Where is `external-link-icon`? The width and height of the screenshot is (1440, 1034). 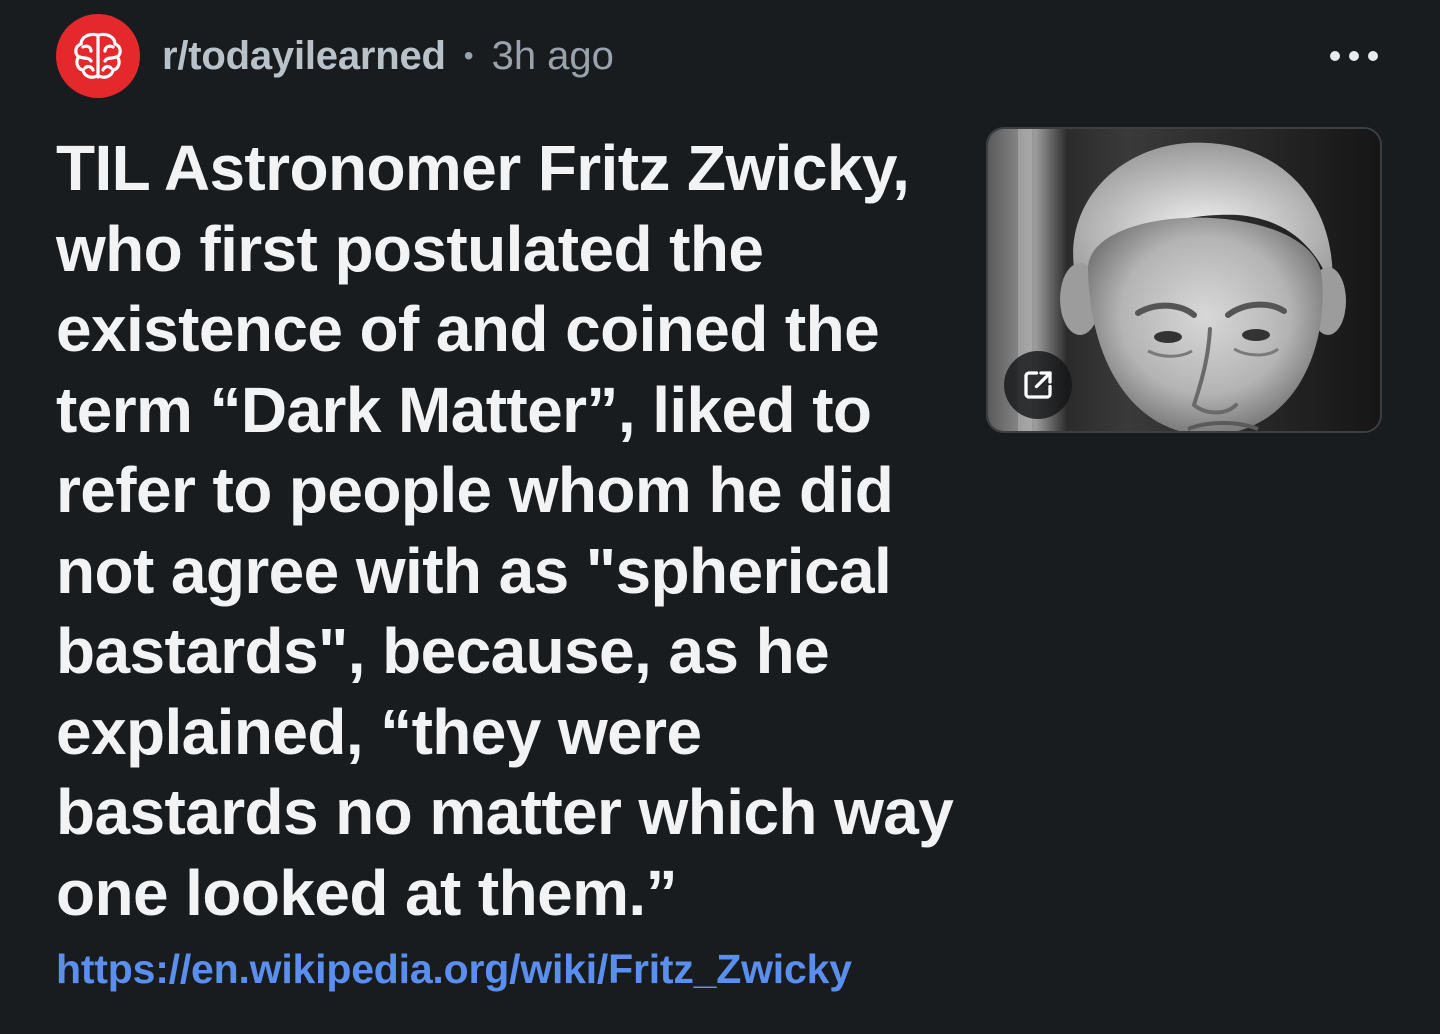 external-link-icon is located at coordinates (1038, 385).